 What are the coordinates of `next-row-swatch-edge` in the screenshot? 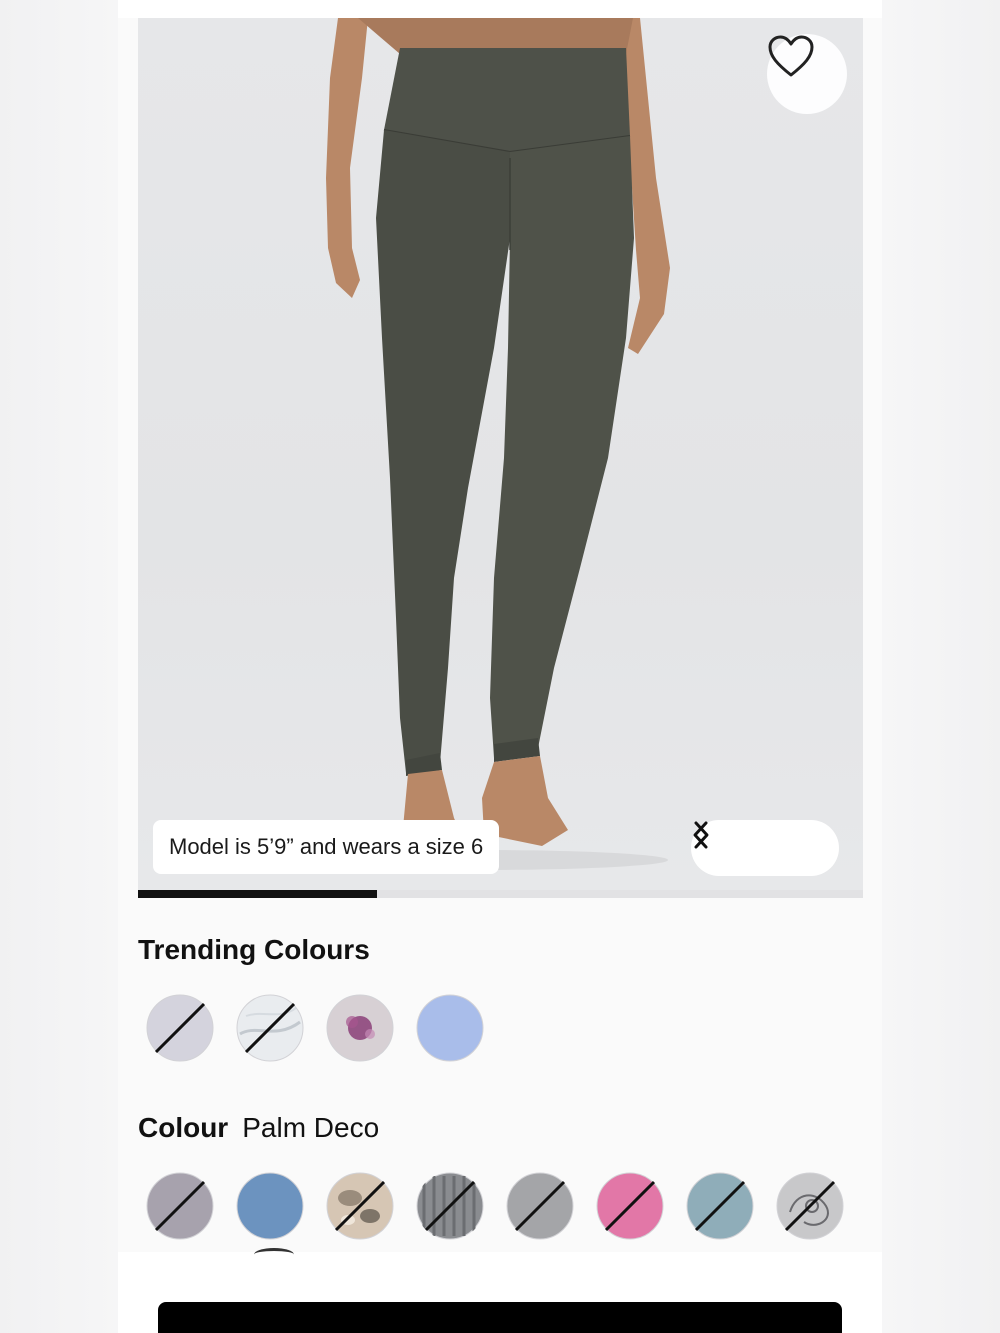 It's located at (274, 1254).